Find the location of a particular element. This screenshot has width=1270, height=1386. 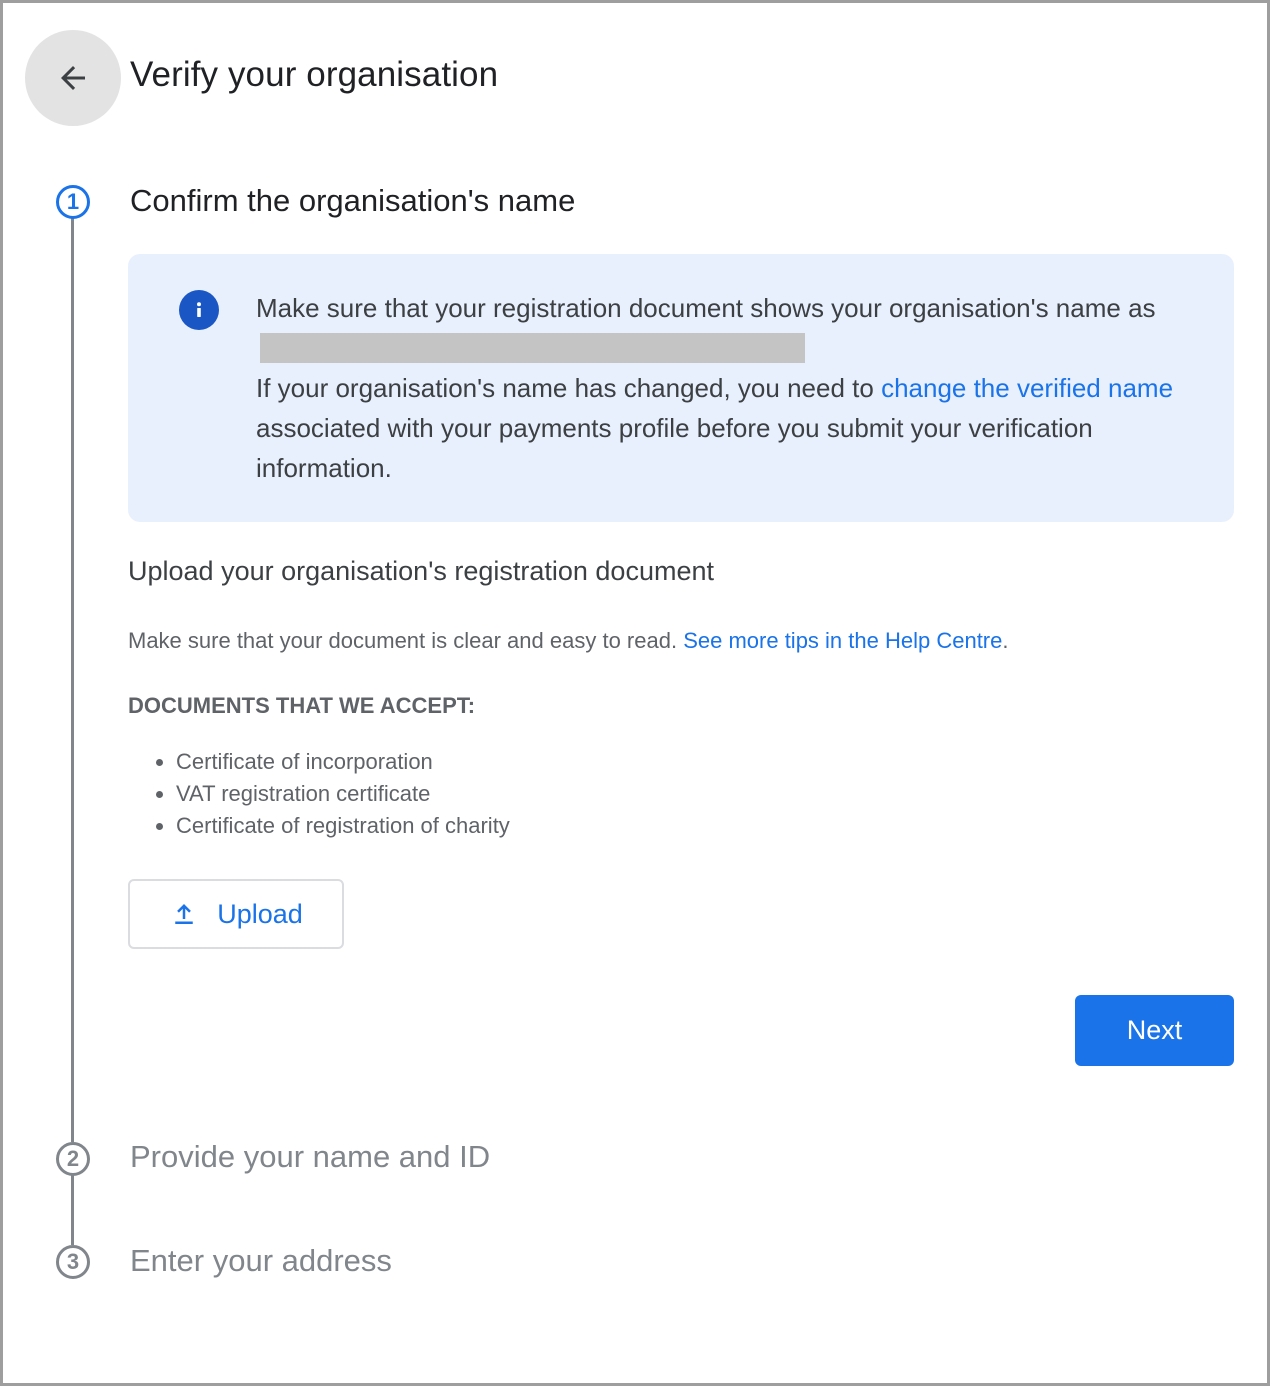

step-2-title: Provide your name and ID is located at coordinates (310, 1157).